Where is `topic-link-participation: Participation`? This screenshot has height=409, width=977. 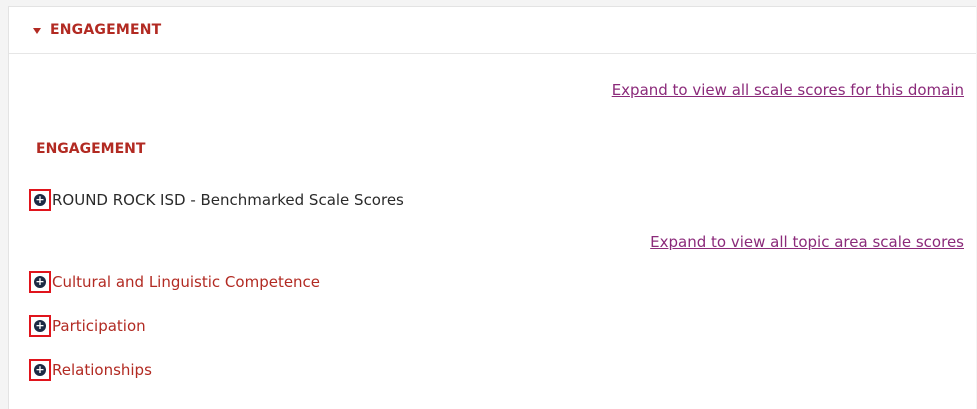 topic-link-participation: Participation is located at coordinates (99, 326).